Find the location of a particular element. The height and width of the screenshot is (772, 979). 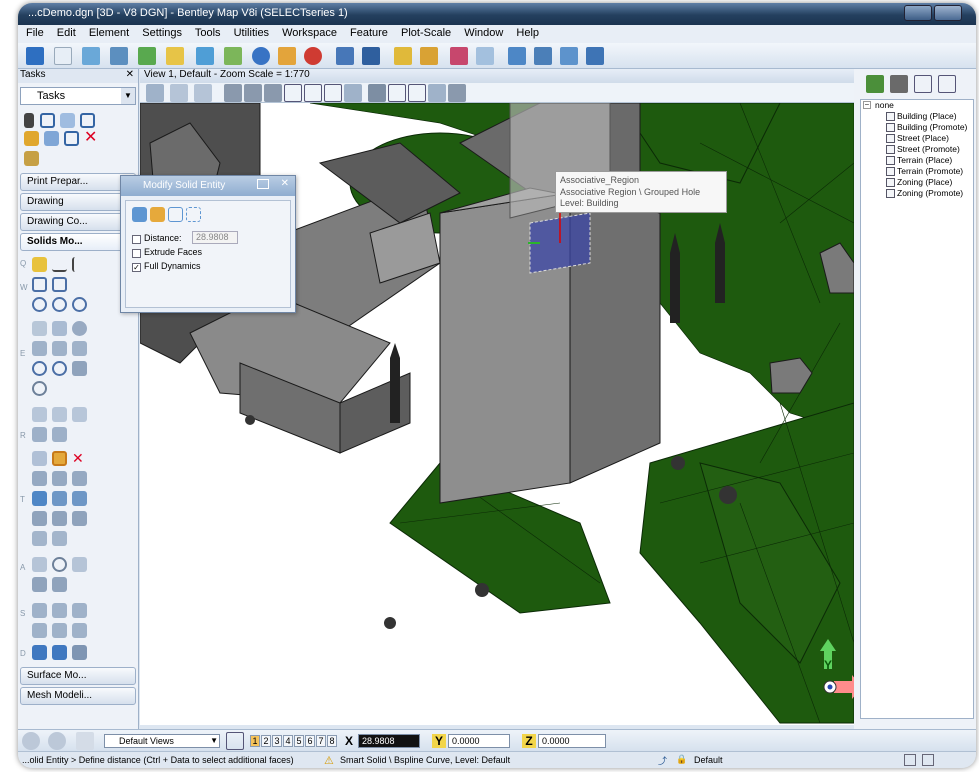

menu-workspace: Workspace is located at coordinates (309, 33).